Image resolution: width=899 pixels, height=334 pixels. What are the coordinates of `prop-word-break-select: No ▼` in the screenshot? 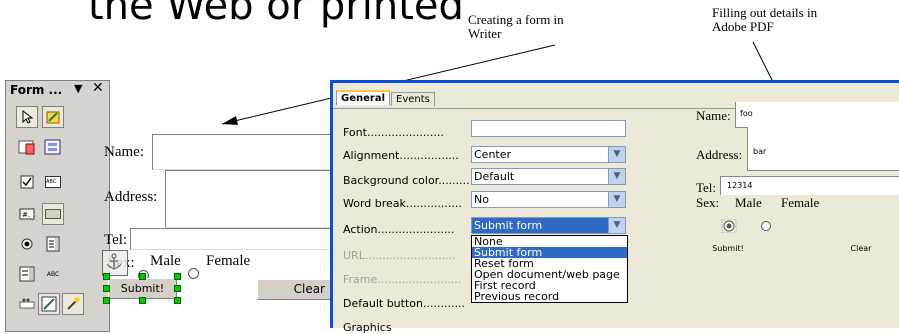 It's located at (548, 199).